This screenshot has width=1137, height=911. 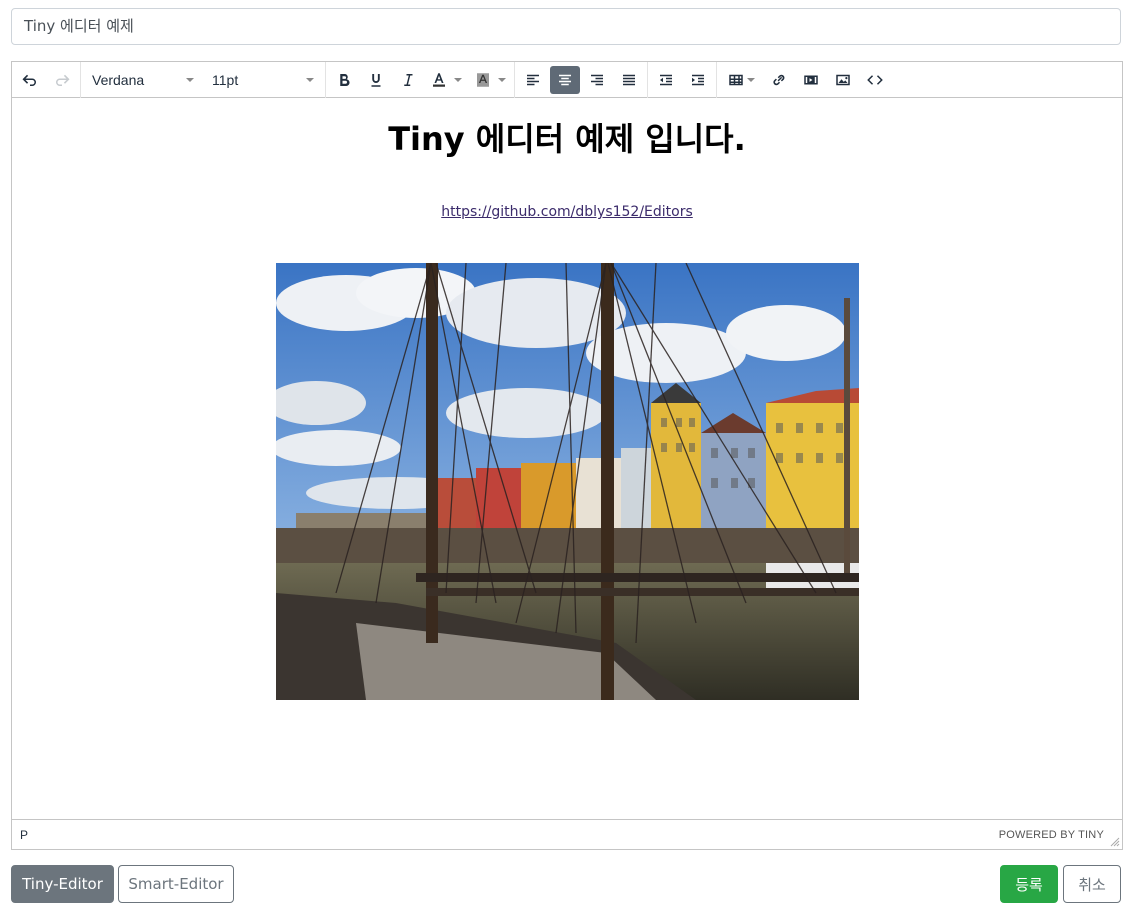 I want to click on align-center-icon, so click(x=565, y=79).